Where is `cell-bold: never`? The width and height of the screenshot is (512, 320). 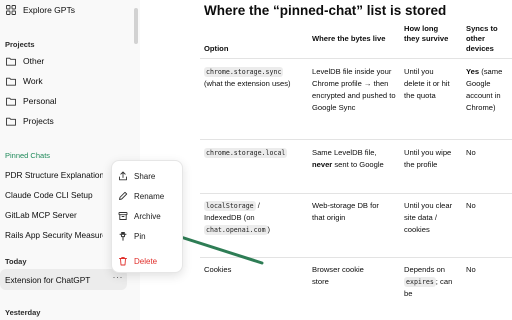 cell-bold: never is located at coordinates (322, 164).